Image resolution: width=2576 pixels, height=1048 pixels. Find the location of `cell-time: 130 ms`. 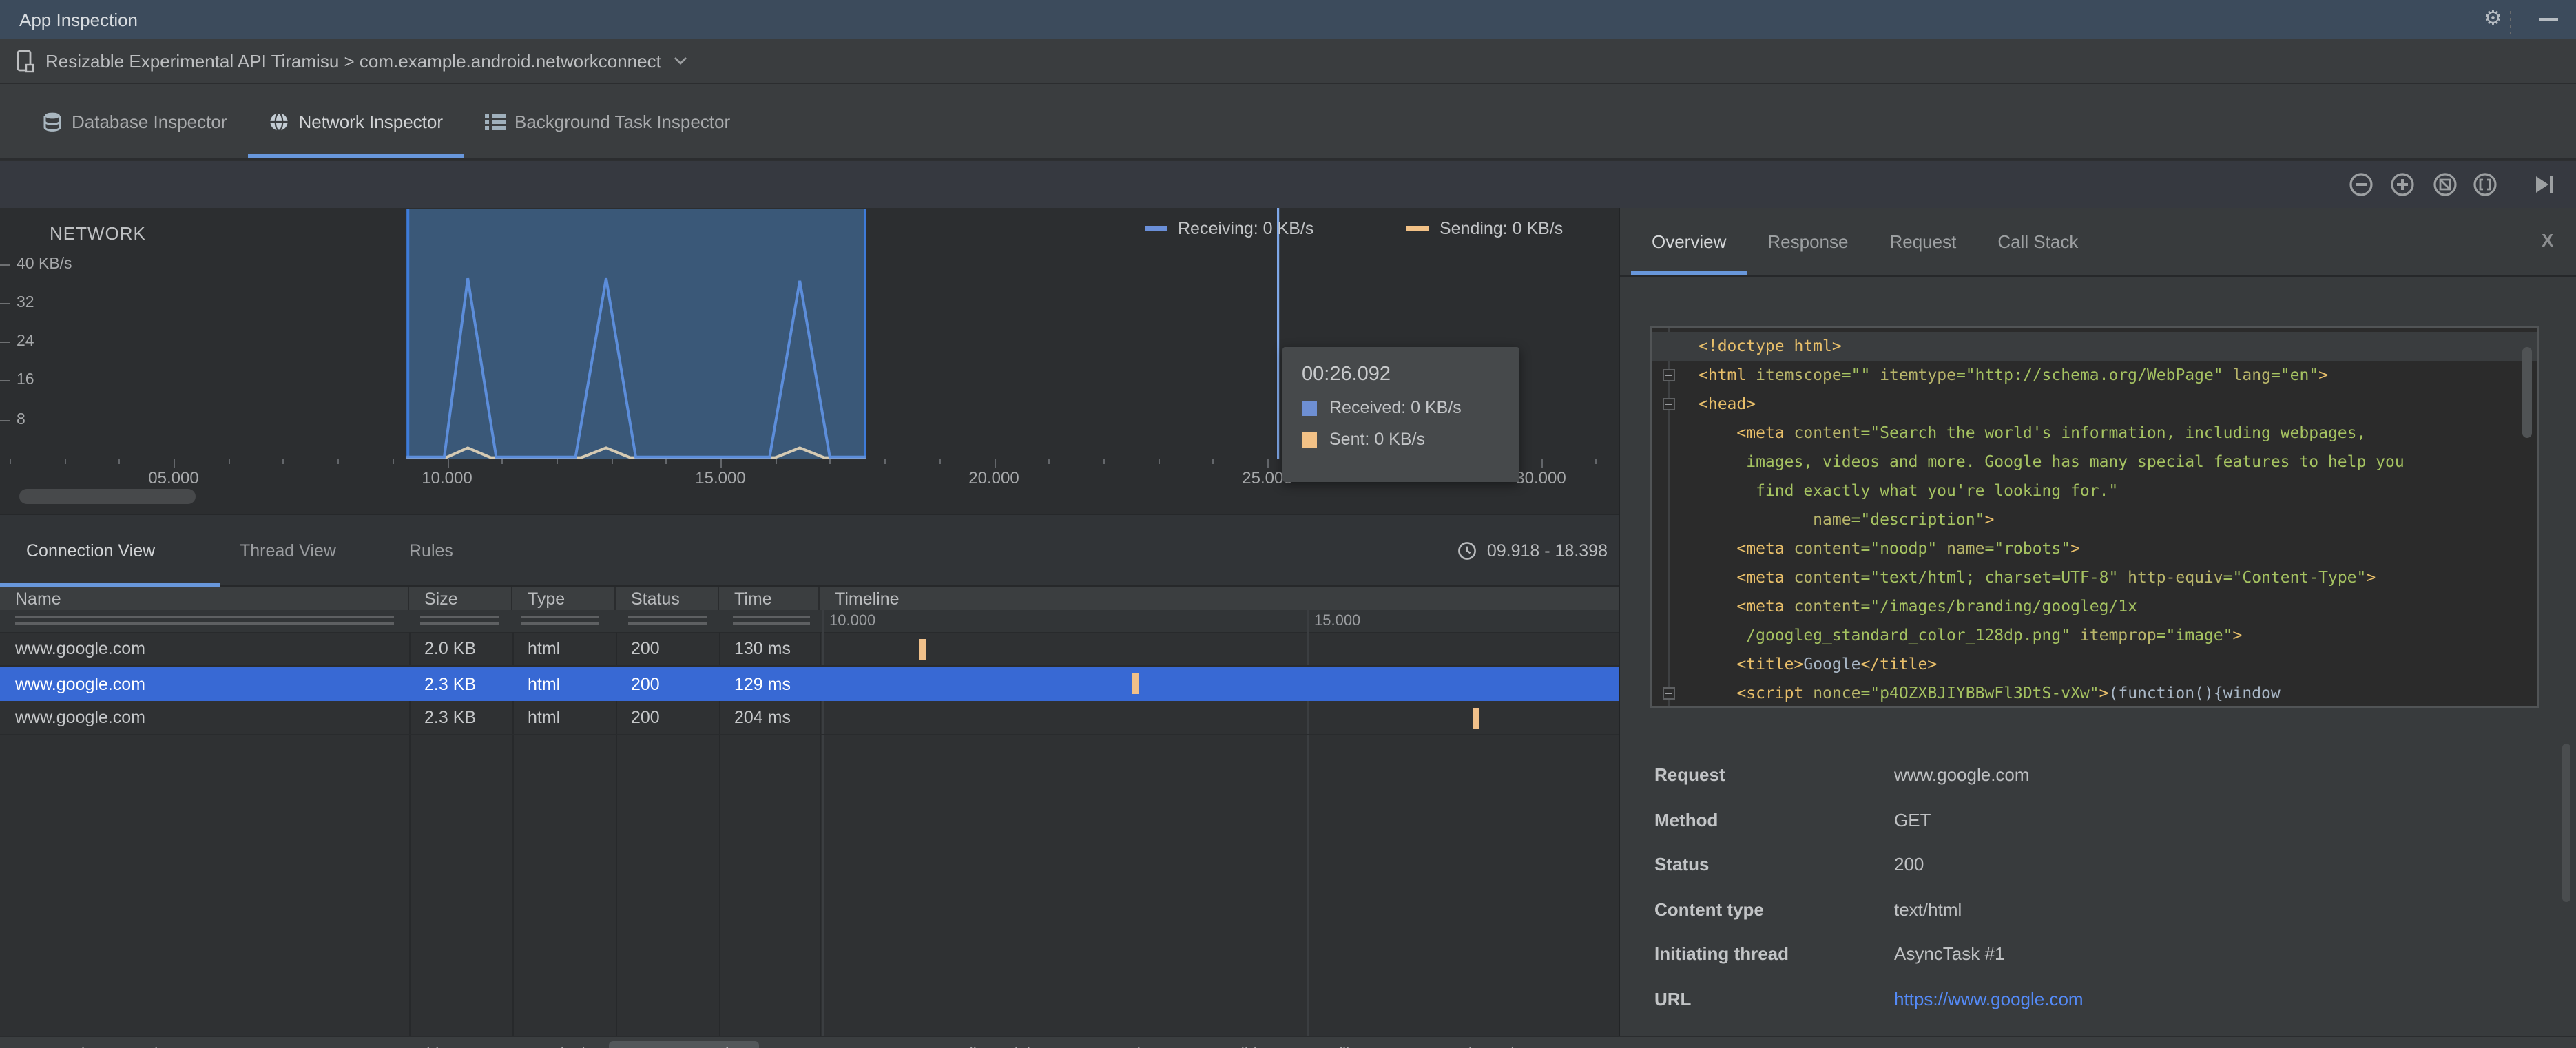

cell-time: 130 ms is located at coordinates (762, 649).